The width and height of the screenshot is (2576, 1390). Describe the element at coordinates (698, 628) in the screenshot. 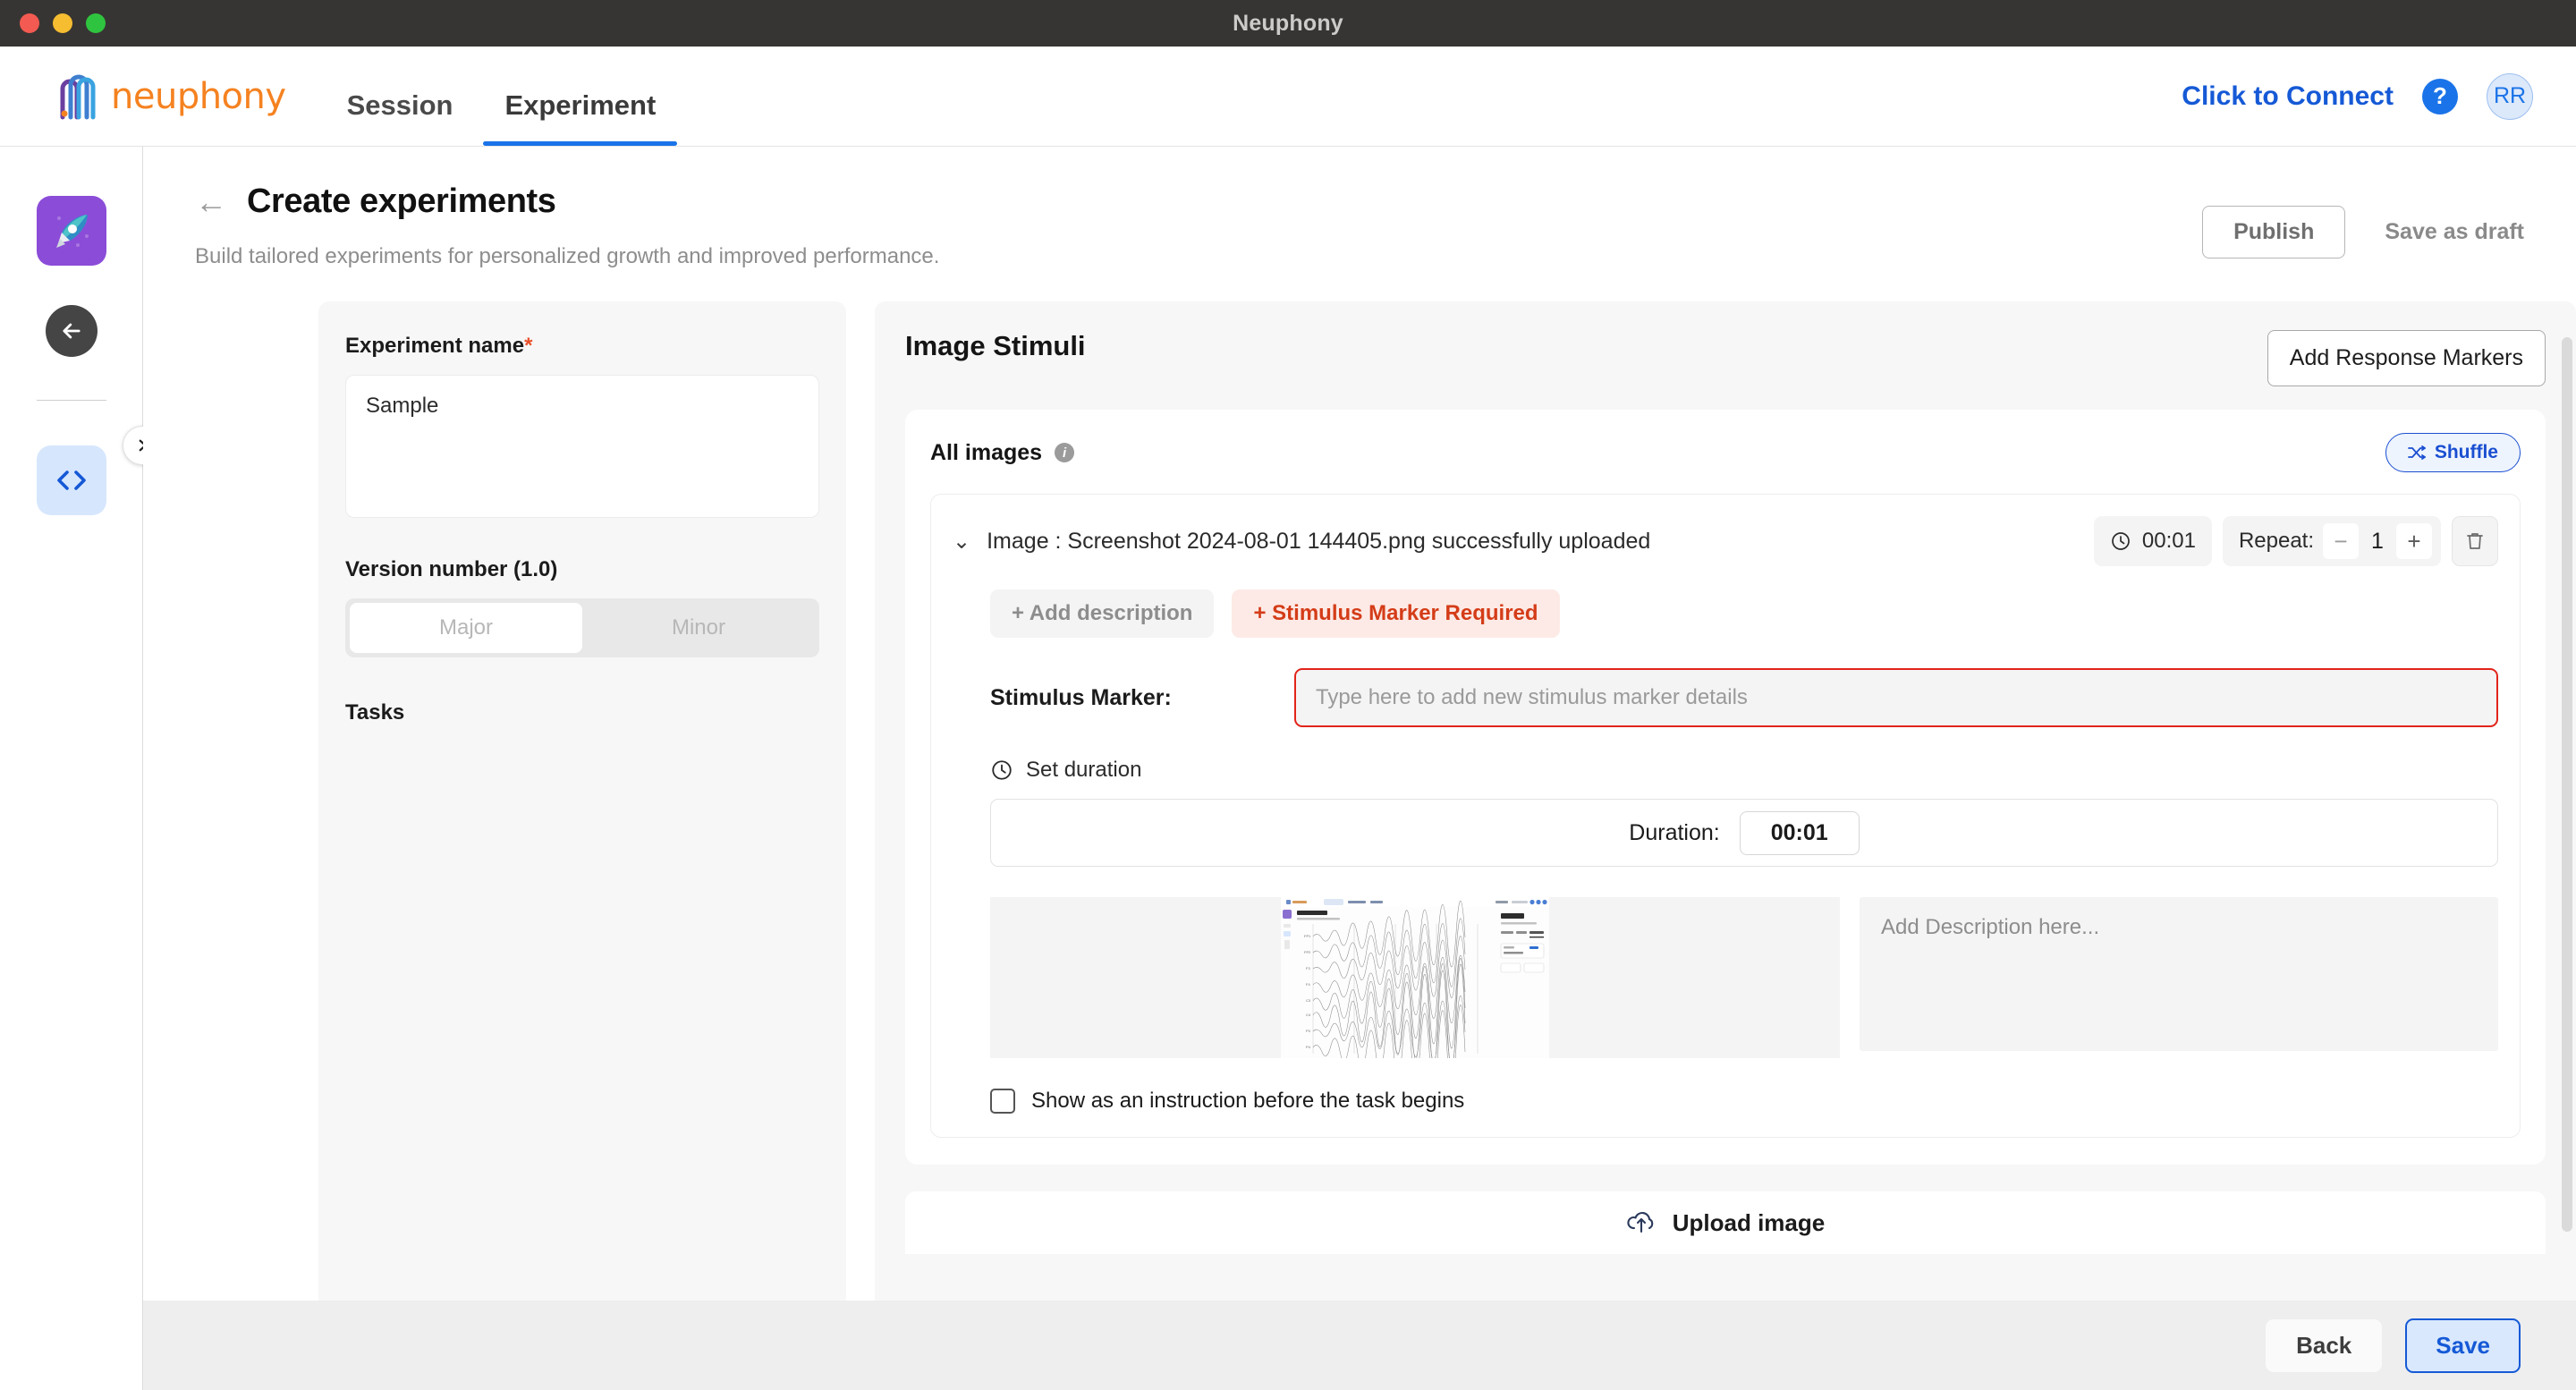

I see `version-segment-minor: Minor` at that location.